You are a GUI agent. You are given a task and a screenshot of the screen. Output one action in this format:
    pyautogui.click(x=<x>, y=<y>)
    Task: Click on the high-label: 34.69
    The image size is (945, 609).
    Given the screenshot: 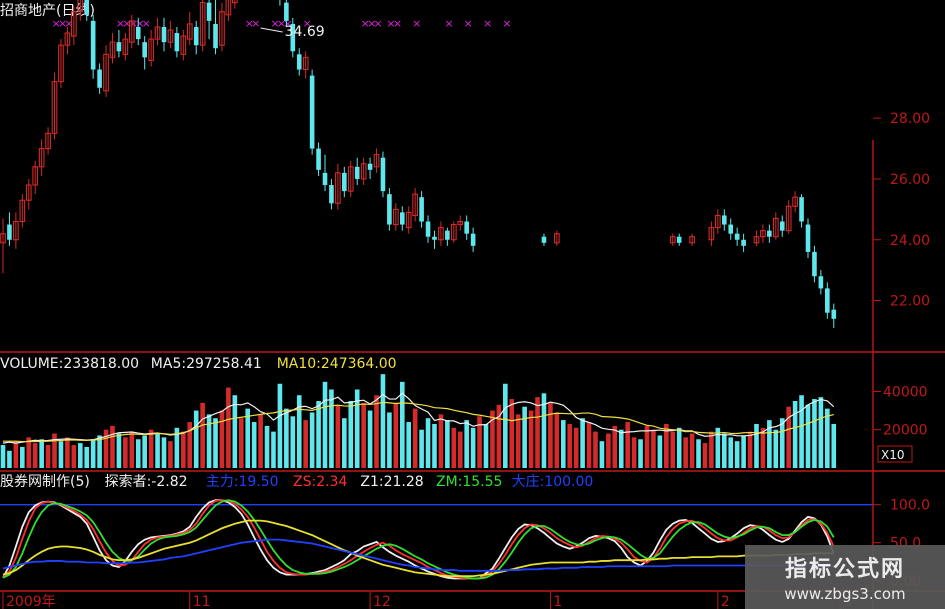 What is the action you would take?
    pyautogui.click(x=305, y=32)
    